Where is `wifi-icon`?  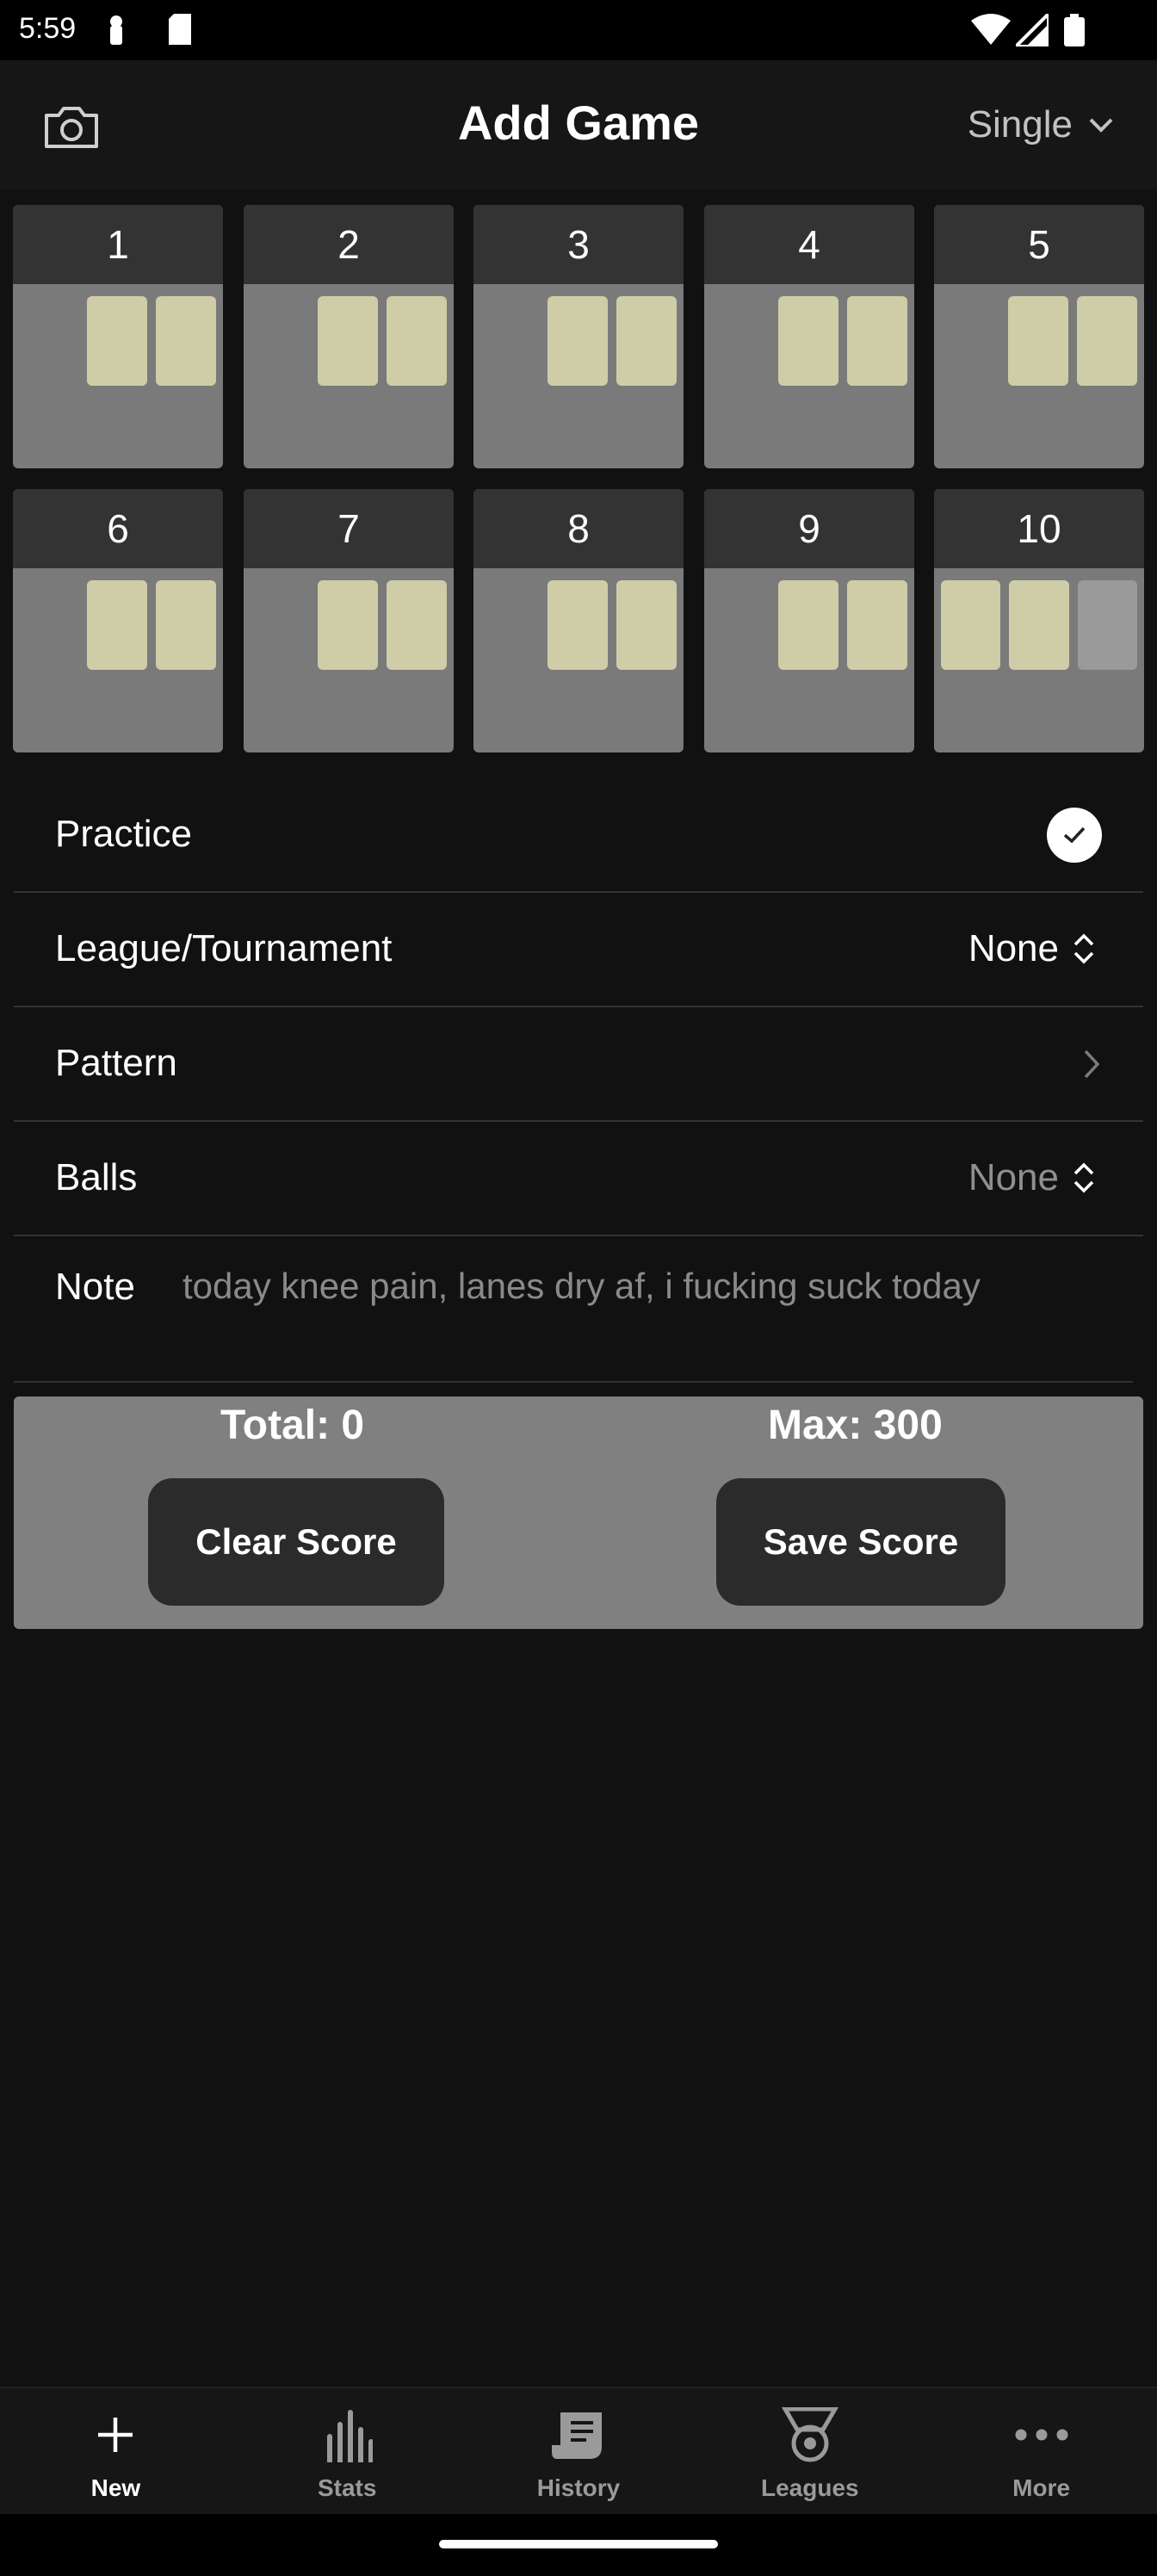
wifi-icon is located at coordinates (991, 29).